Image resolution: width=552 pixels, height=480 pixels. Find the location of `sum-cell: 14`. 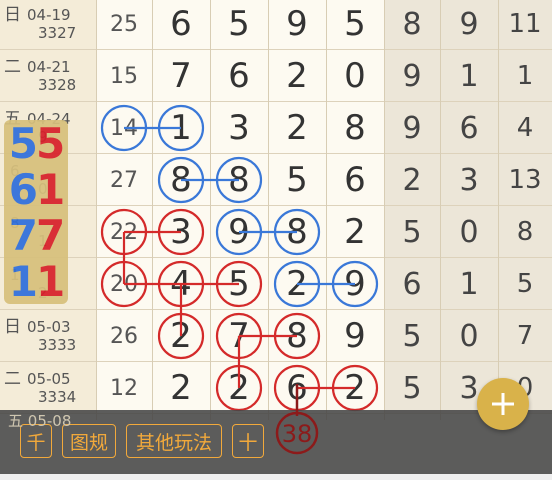

sum-cell: 14 is located at coordinates (124, 128).